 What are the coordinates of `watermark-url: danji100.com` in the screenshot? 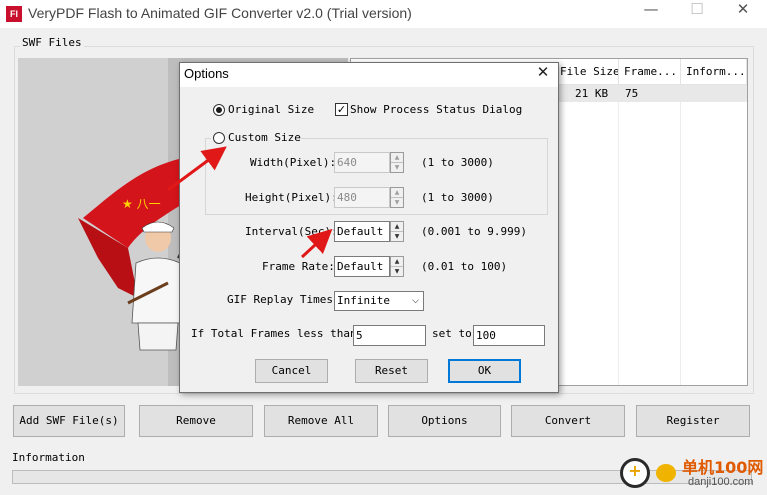 It's located at (721, 482).